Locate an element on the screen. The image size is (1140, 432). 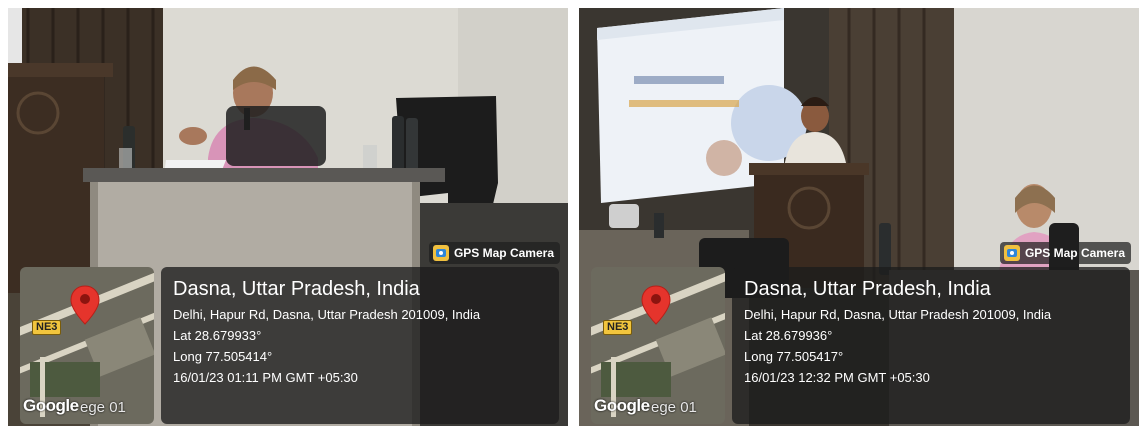
location-latitude: Lat 28.679936° is located at coordinates (788, 335).